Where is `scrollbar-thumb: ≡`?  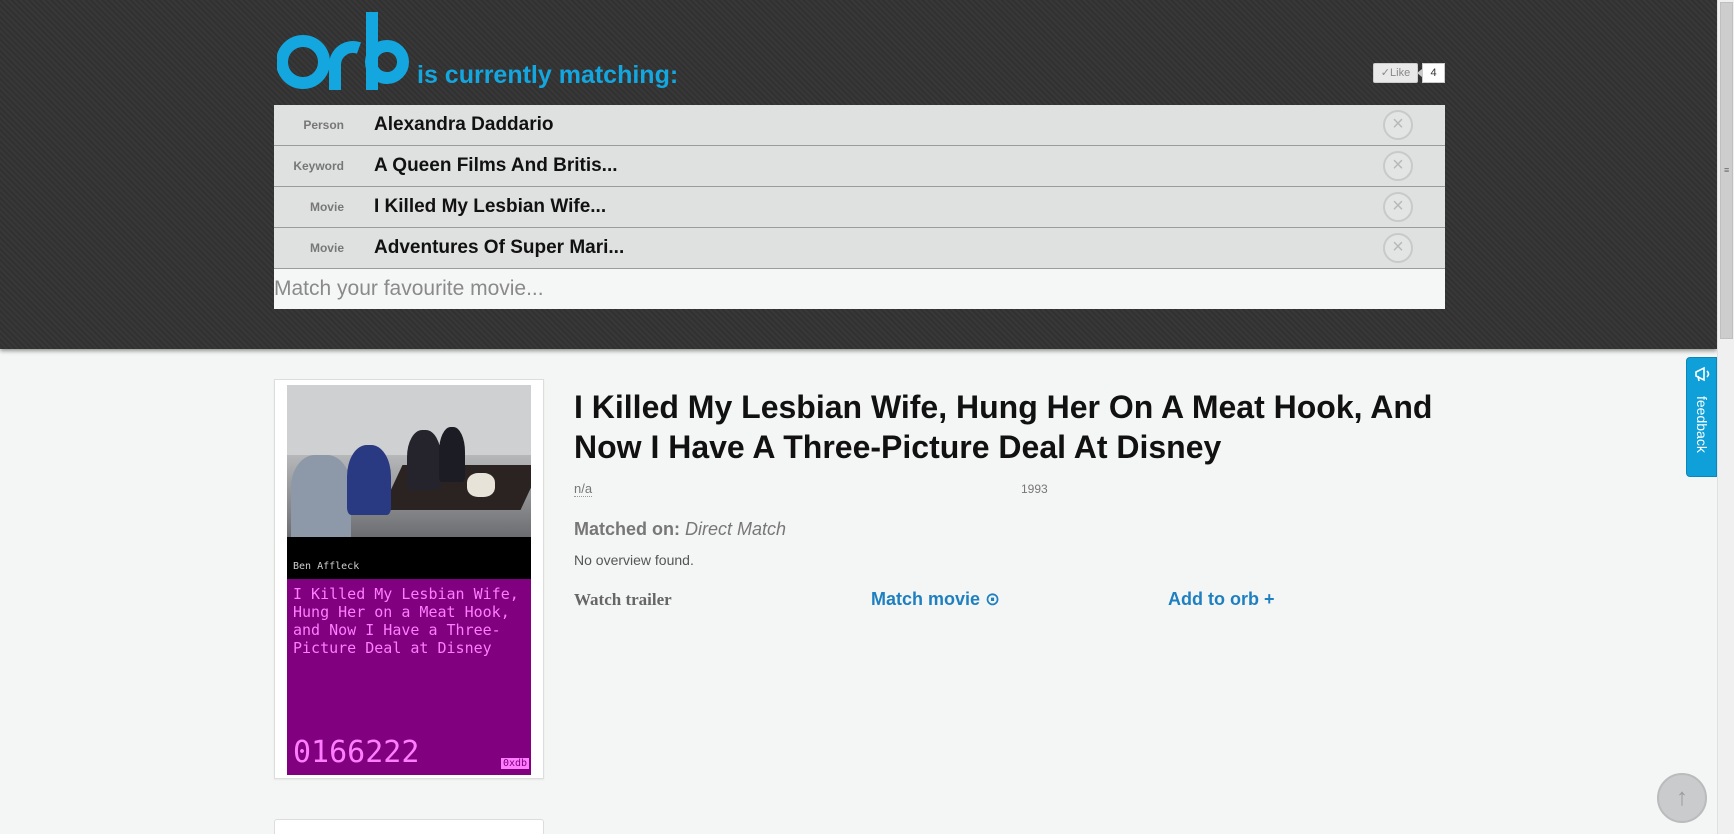 scrollbar-thumb: ≡ is located at coordinates (1726, 170).